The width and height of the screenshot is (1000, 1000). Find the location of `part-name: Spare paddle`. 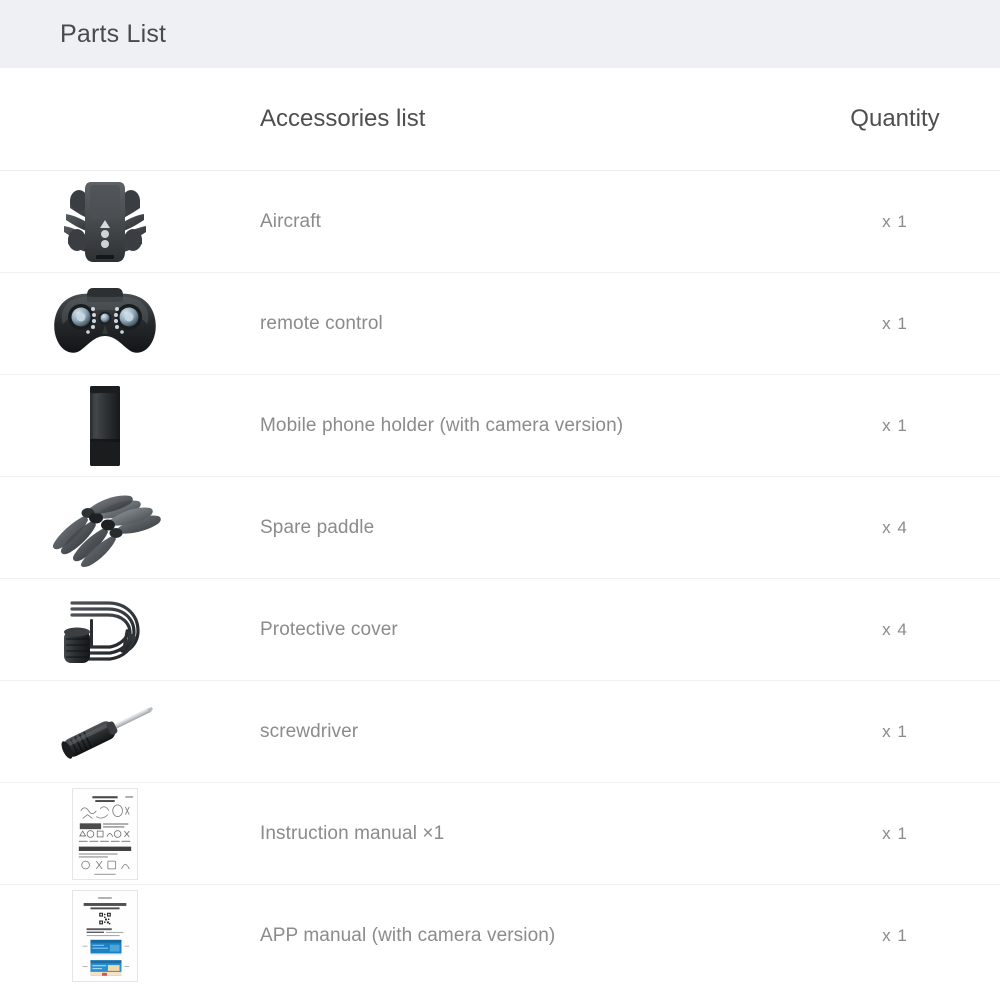

part-name: Spare paddle is located at coordinates (317, 527).